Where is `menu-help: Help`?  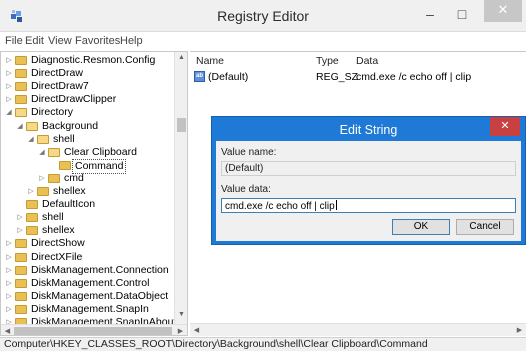
menu-help: Help is located at coordinates (131, 41).